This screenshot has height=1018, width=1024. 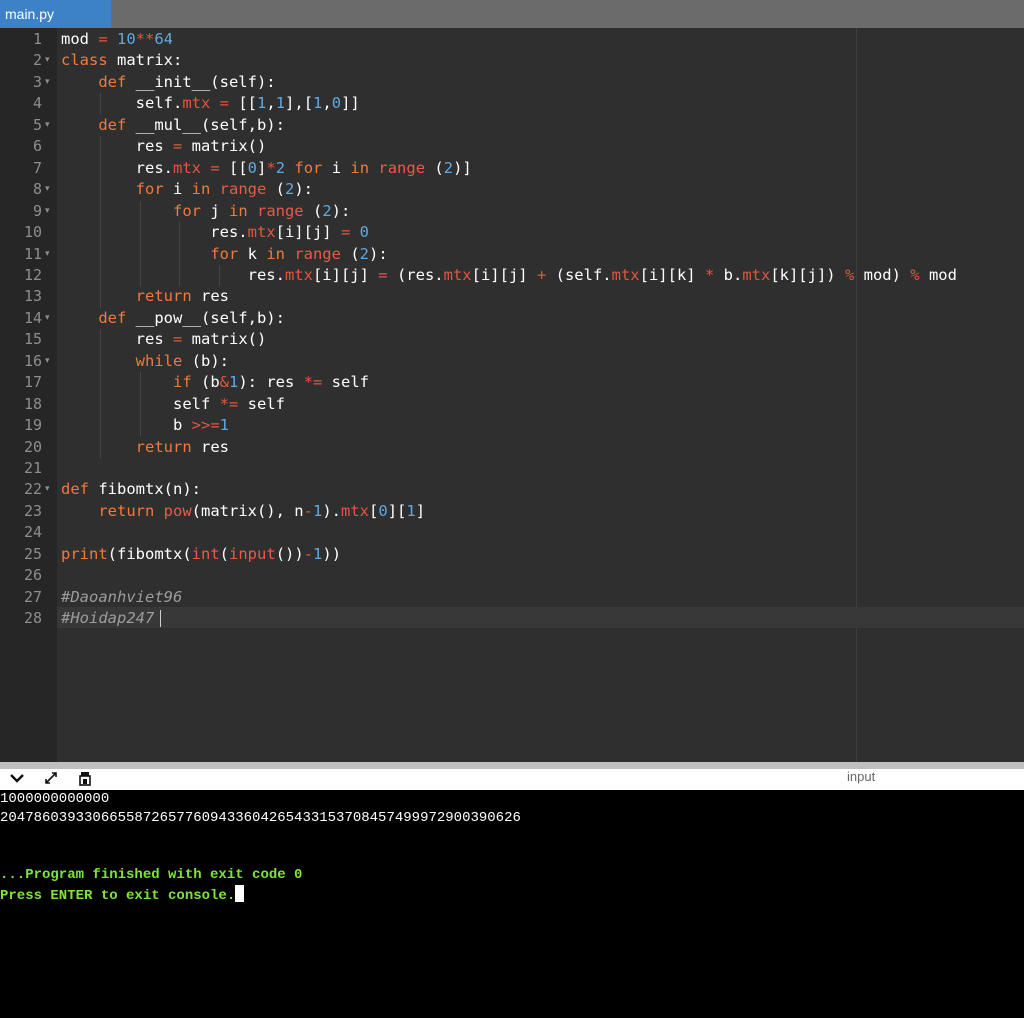 What do you see at coordinates (55, 14) in the screenshot?
I see `file-tab-main-py: main.py` at bounding box center [55, 14].